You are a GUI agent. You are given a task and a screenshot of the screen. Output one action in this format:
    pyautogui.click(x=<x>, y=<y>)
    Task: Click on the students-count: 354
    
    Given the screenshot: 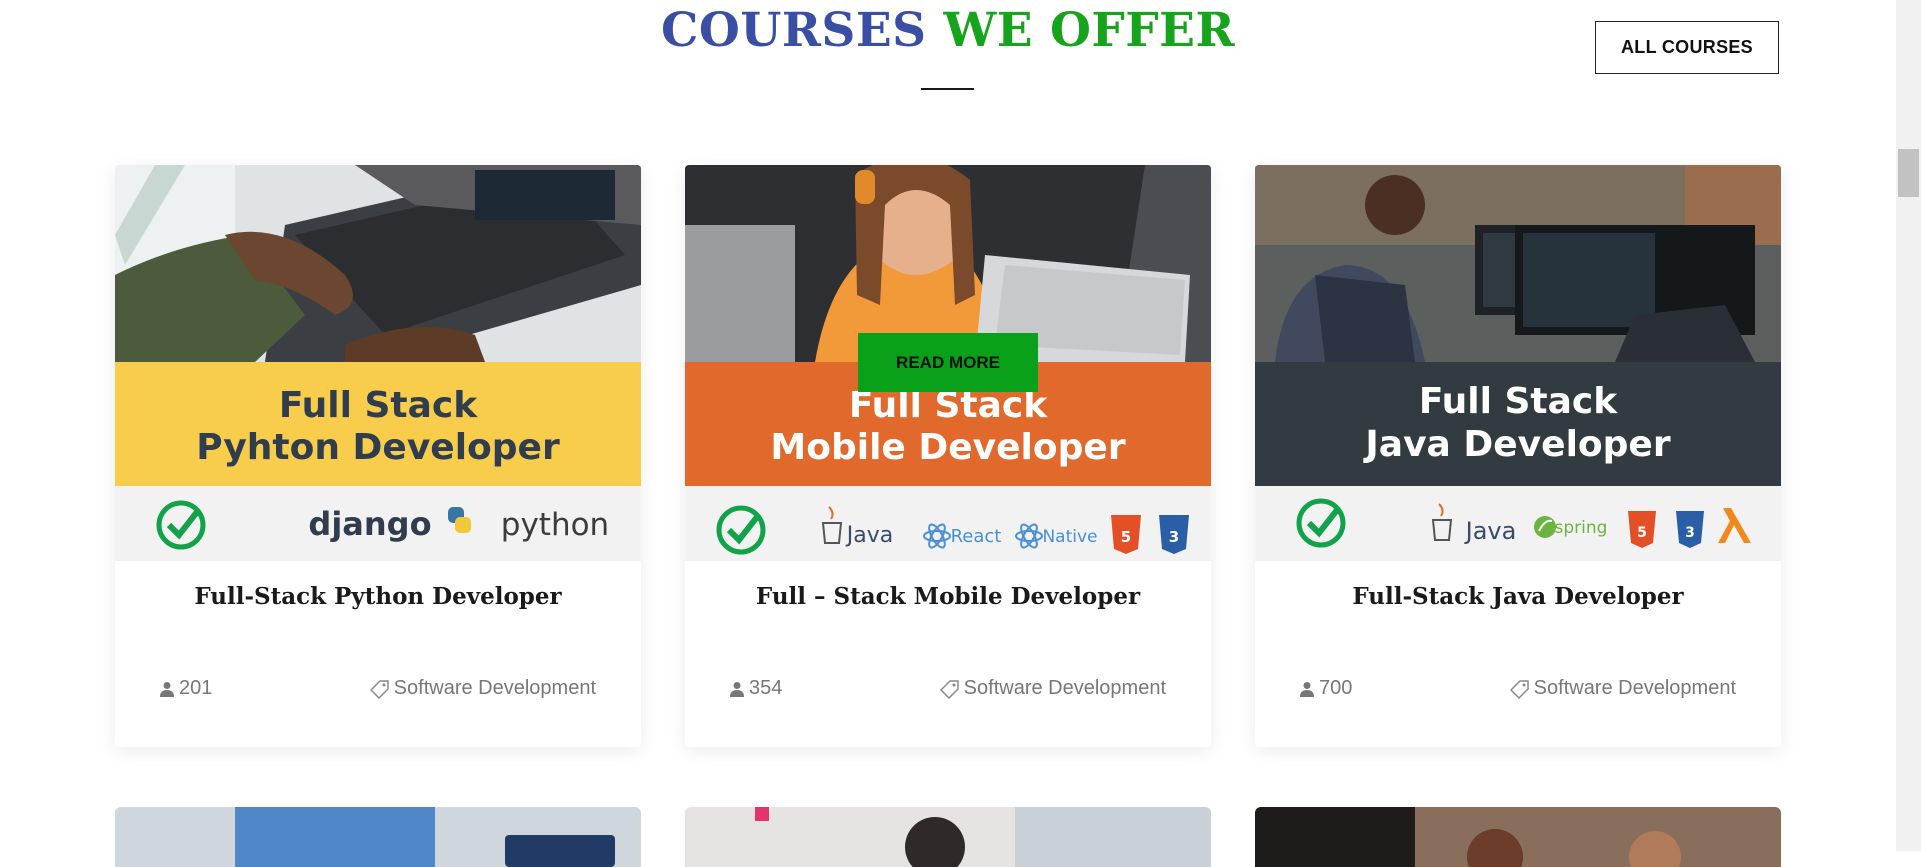 What is the action you would take?
    pyautogui.click(x=755, y=688)
    